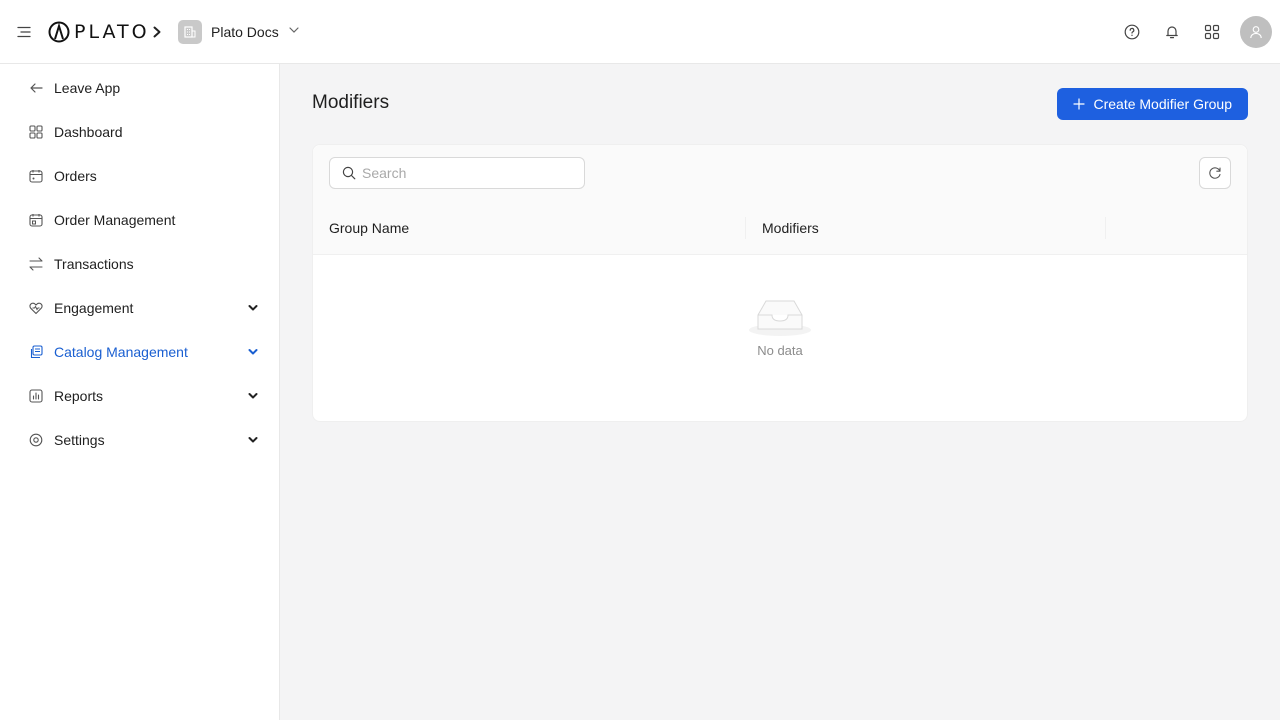 Image resolution: width=1280 pixels, height=720 pixels. I want to click on sidebar-item-label: Settings, so click(79, 440).